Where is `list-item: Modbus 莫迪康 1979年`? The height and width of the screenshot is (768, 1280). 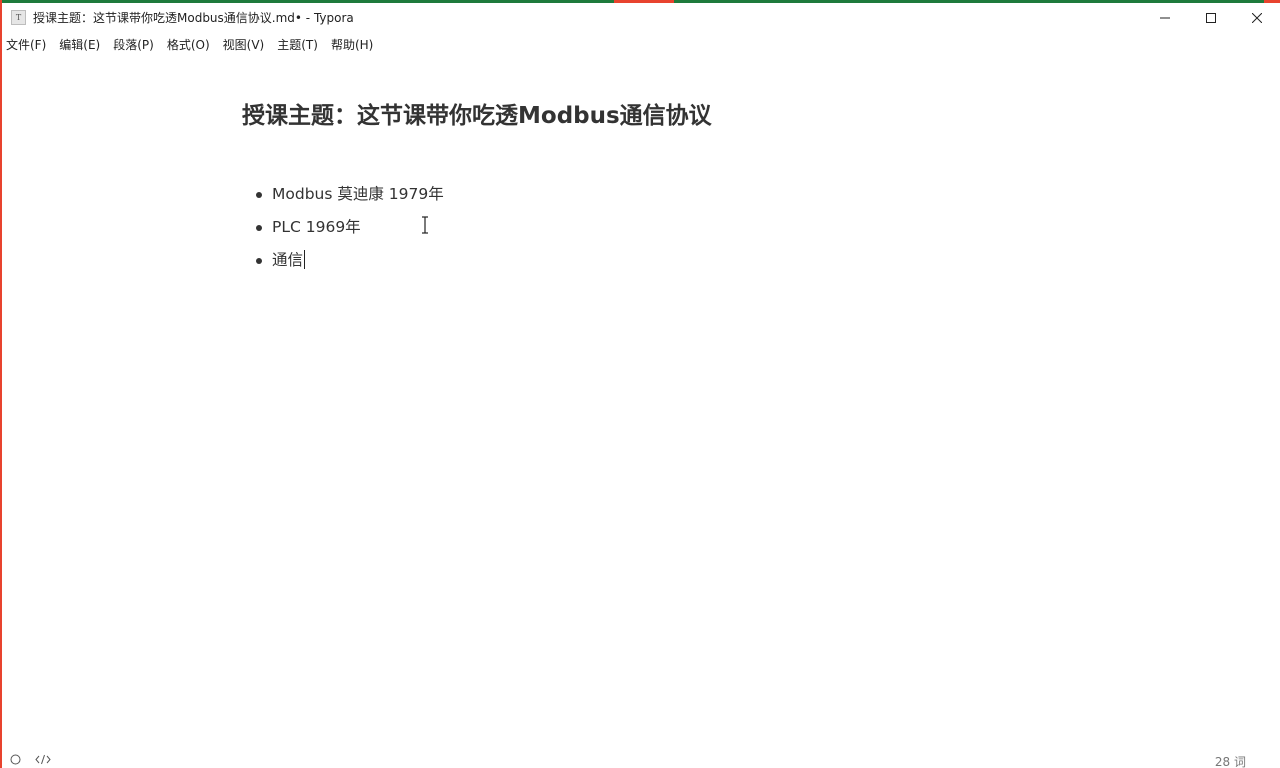 list-item: Modbus 莫迪康 1979年 is located at coordinates (642, 194).